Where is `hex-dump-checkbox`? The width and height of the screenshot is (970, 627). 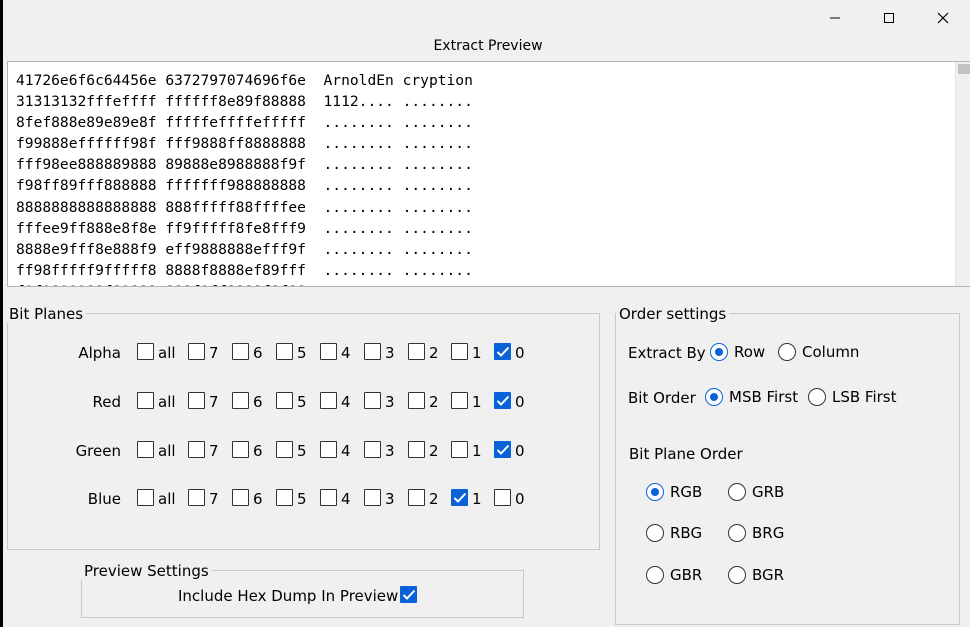 hex-dump-checkbox is located at coordinates (408, 594).